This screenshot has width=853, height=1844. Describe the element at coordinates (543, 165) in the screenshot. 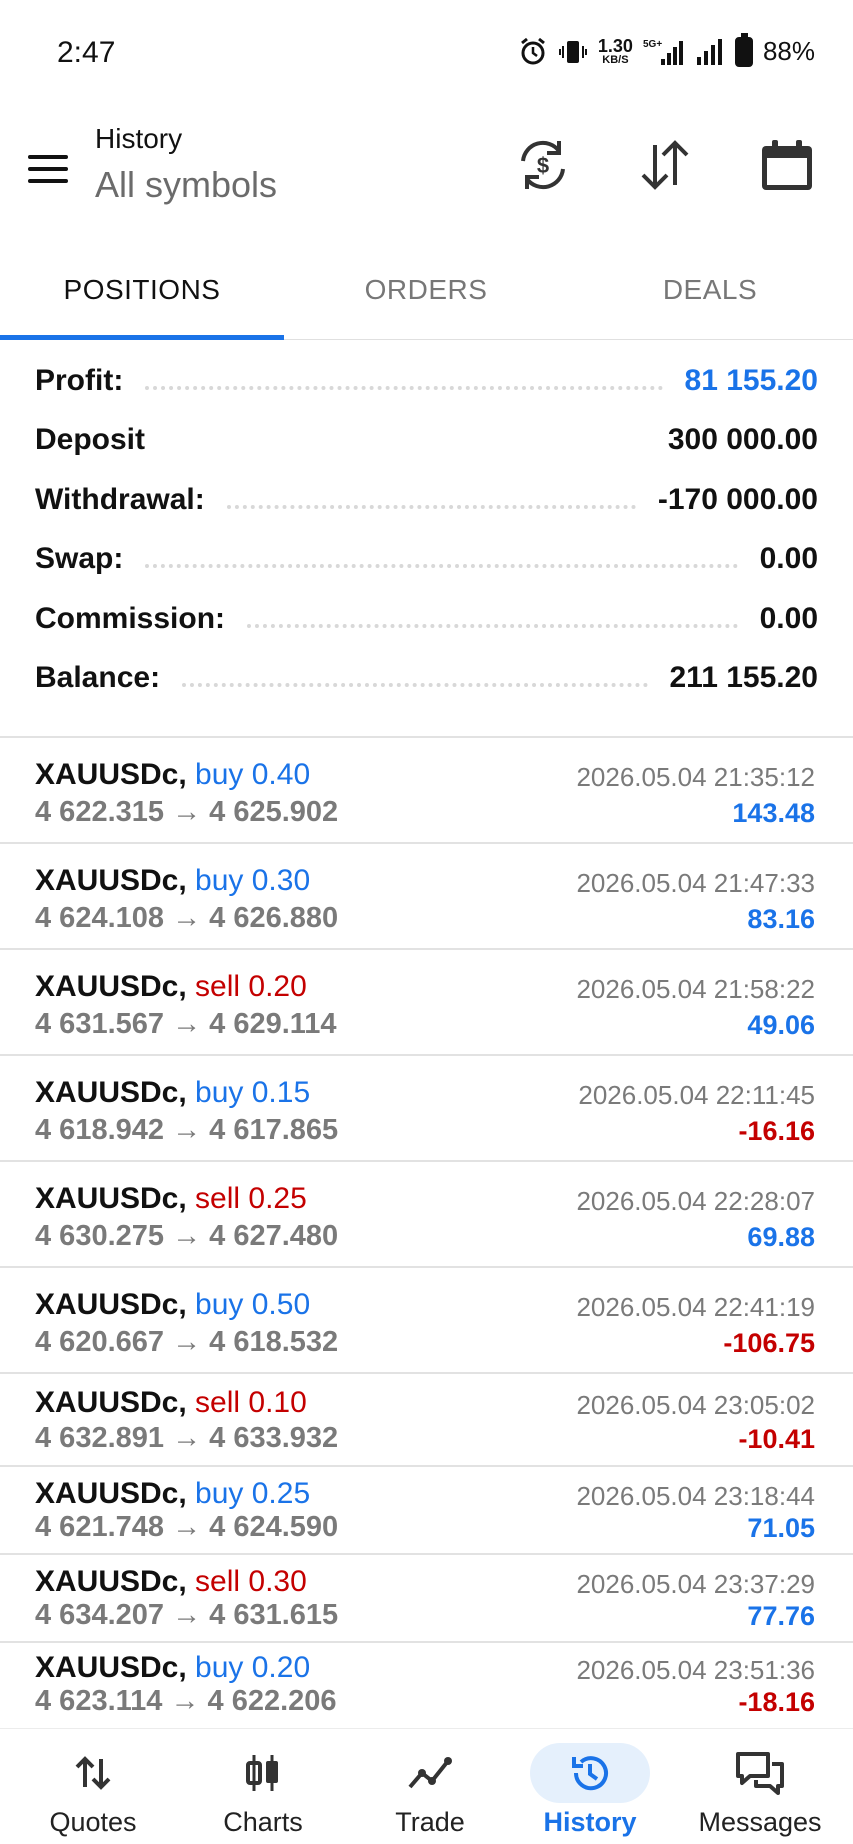

I see `currency-exchange-button: $` at that location.